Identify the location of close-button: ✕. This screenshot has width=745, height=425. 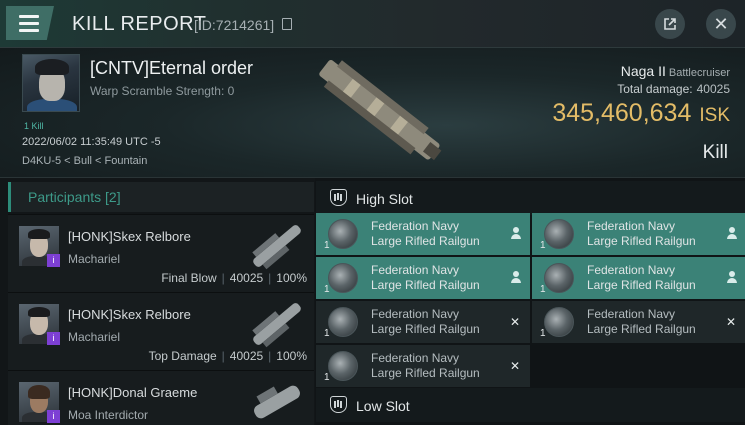
(721, 24).